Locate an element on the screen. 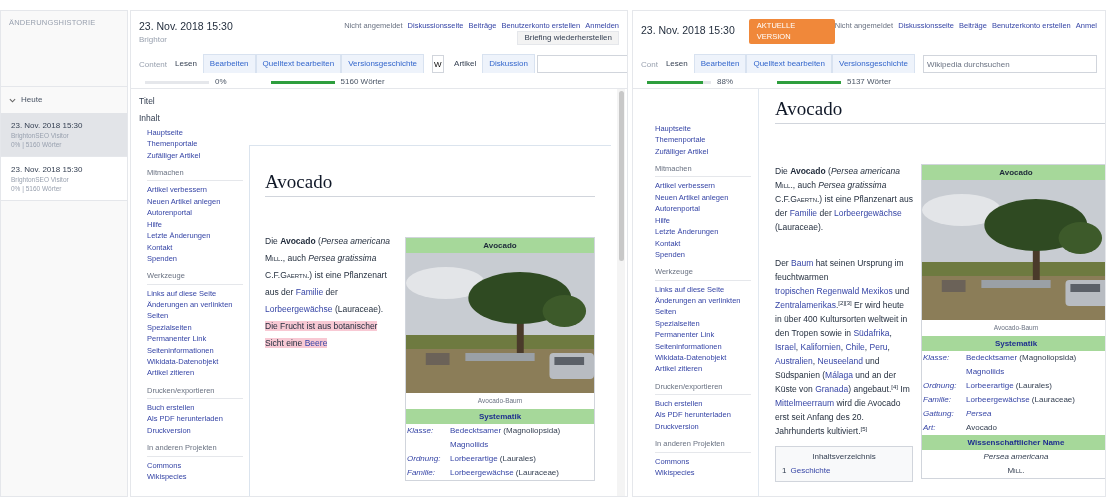 The width and height of the screenshot is (1106, 497). wiki-link: Kalifornien is located at coordinates (820, 347).